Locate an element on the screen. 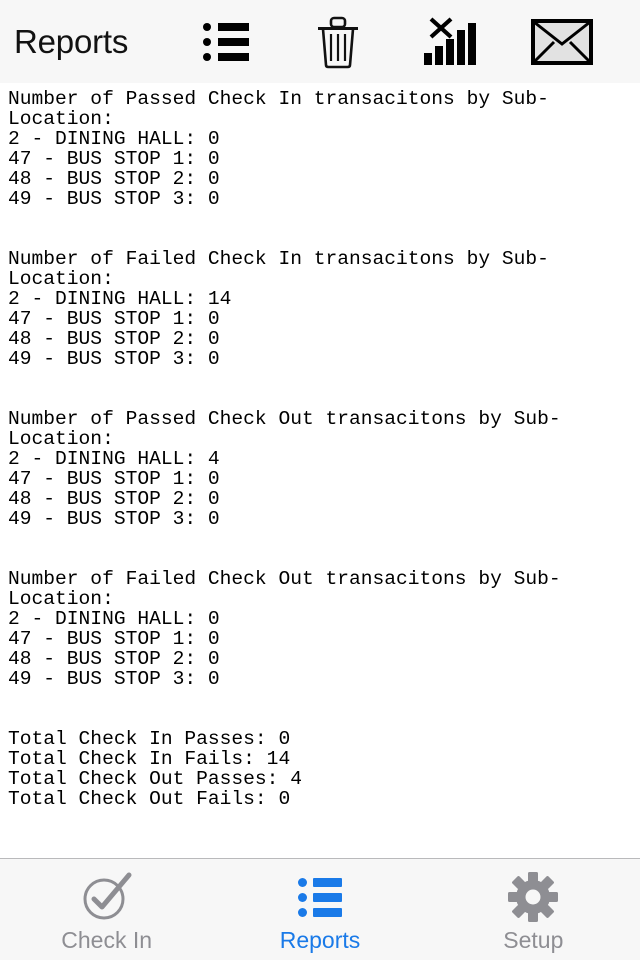 The width and height of the screenshot is (640, 960). tab-bar: Check In Reports Setup is located at coordinates (320, 909).